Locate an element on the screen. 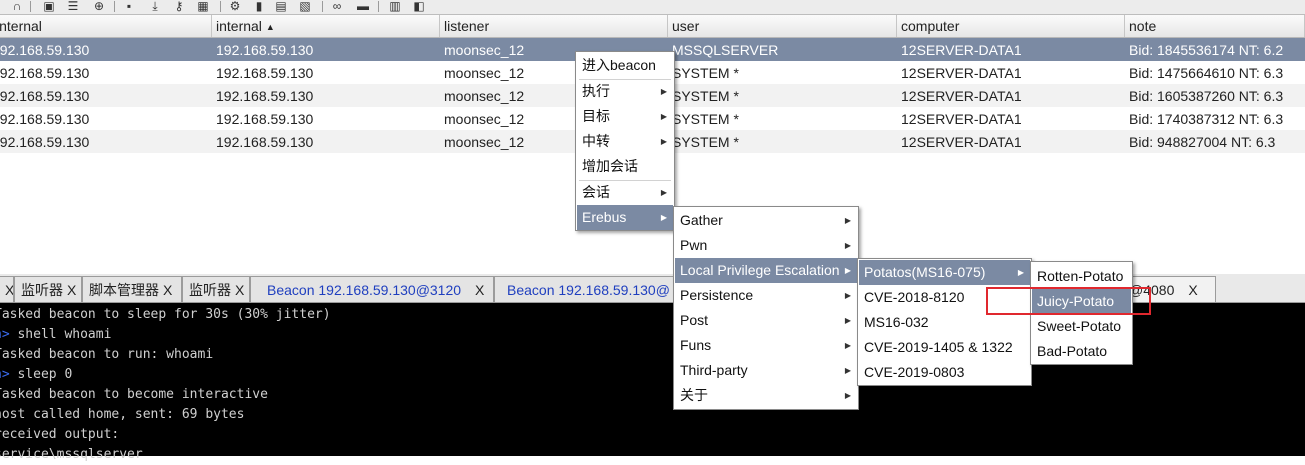 The height and width of the screenshot is (465, 1305). console-line: n> sleep 0 is located at coordinates (36, 374).